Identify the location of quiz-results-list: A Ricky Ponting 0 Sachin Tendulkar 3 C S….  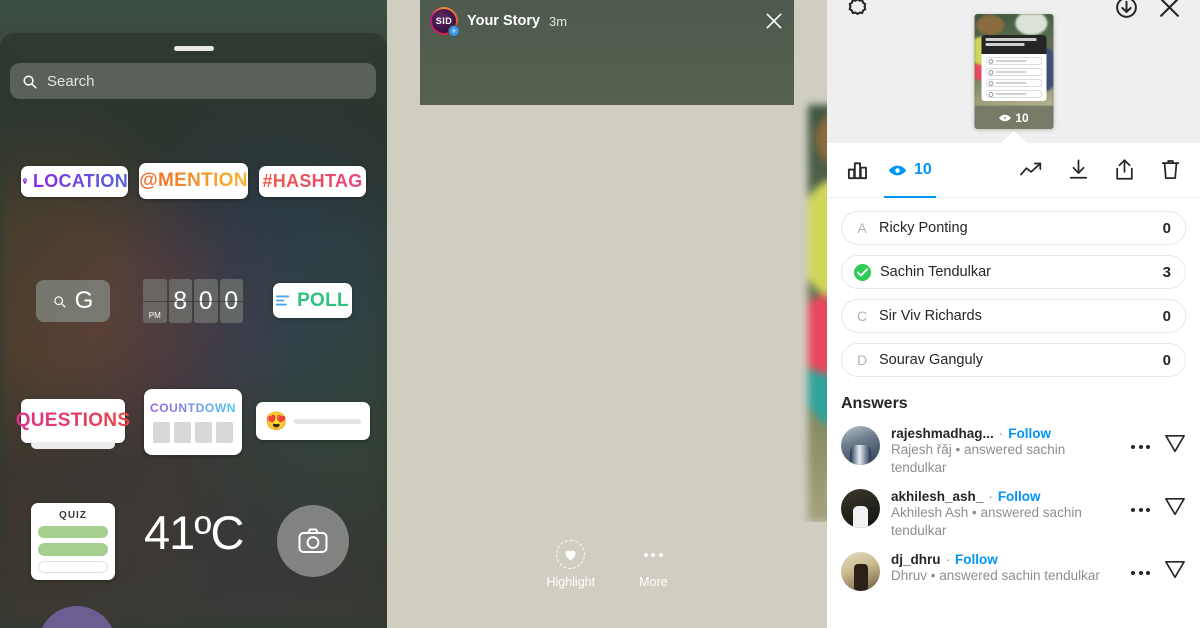
(1013, 288).